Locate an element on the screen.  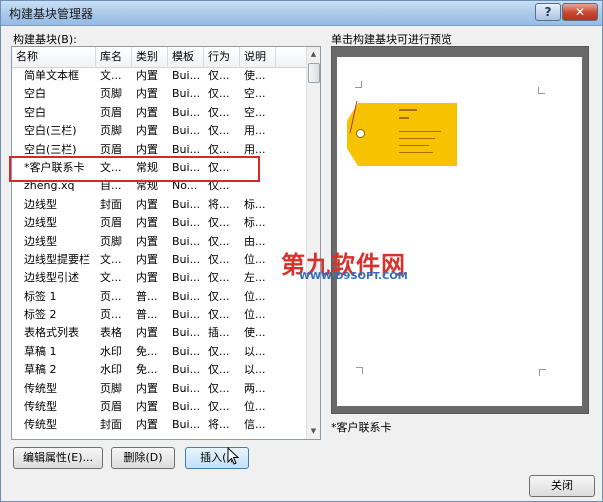
list-cell: 封面 is located at coordinates (111, 204).